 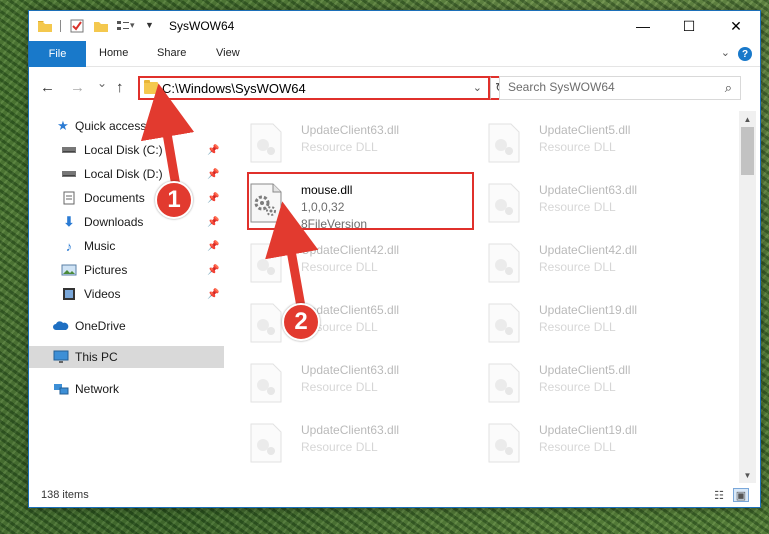 What do you see at coordinates (174, 200) in the screenshot?
I see `step-1-badge: 1` at bounding box center [174, 200].